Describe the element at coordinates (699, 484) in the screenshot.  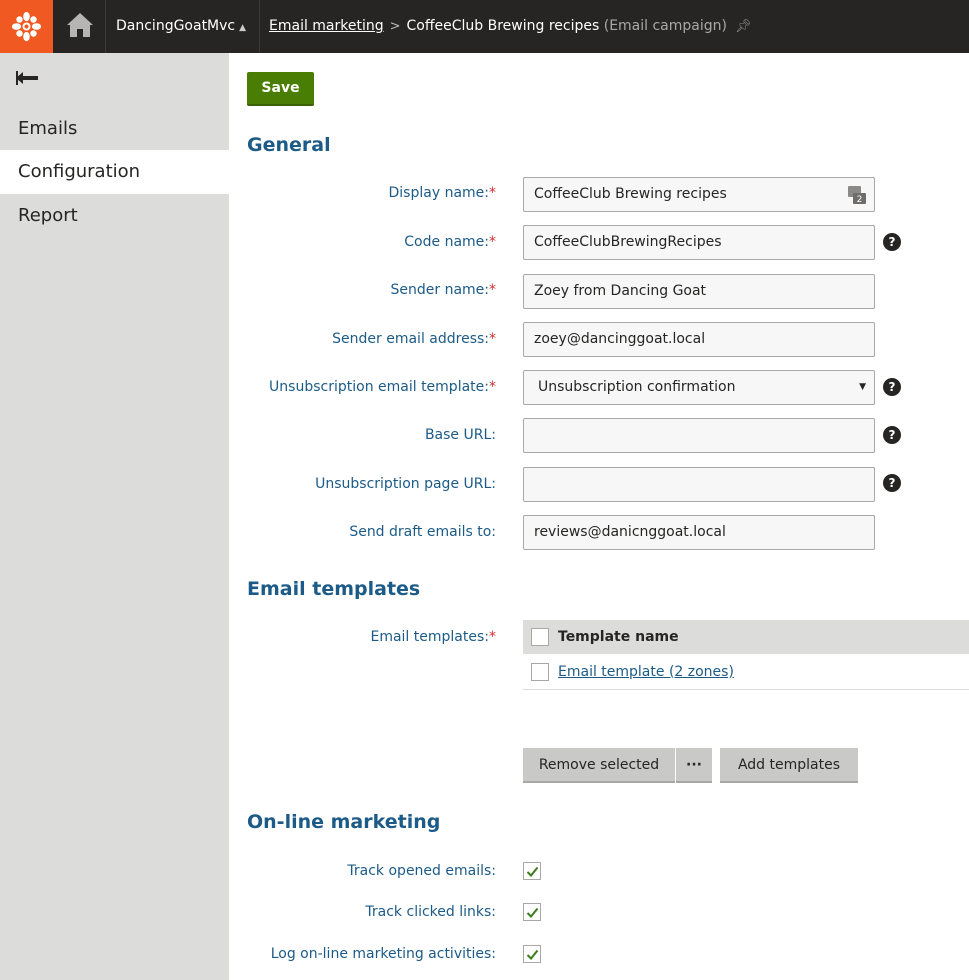
I see `unsubscription-page-url-input` at that location.